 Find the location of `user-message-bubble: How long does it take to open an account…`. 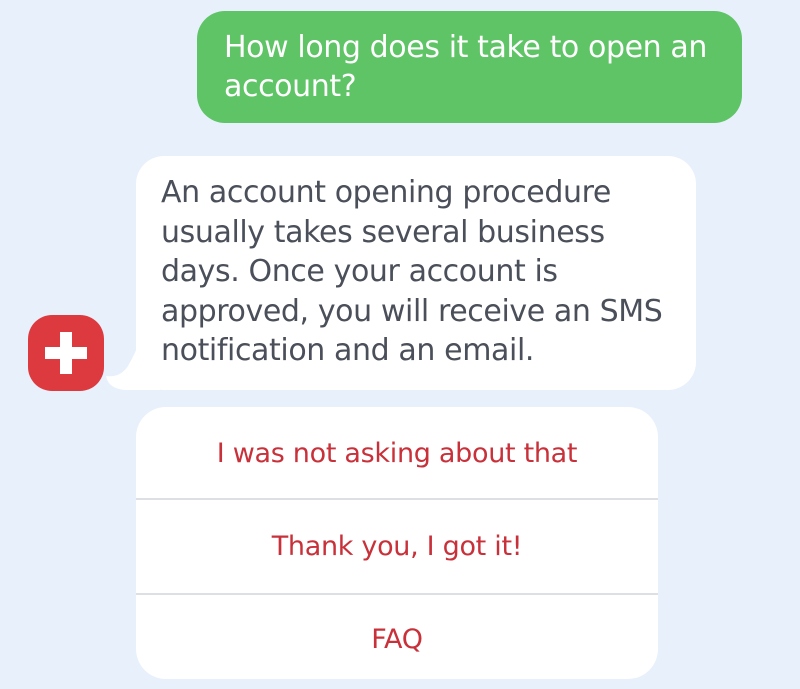

user-message-bubble: How long does it take to open an account… is located at coordinates (469, 67).